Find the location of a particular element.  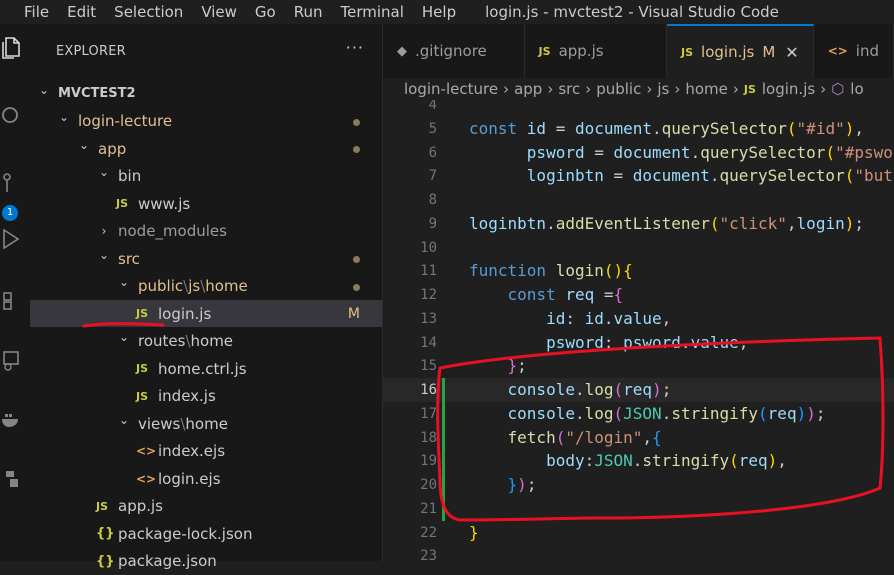

code-line: 19 body:JSON.stringify(req), is located at coordinates (638, 461).